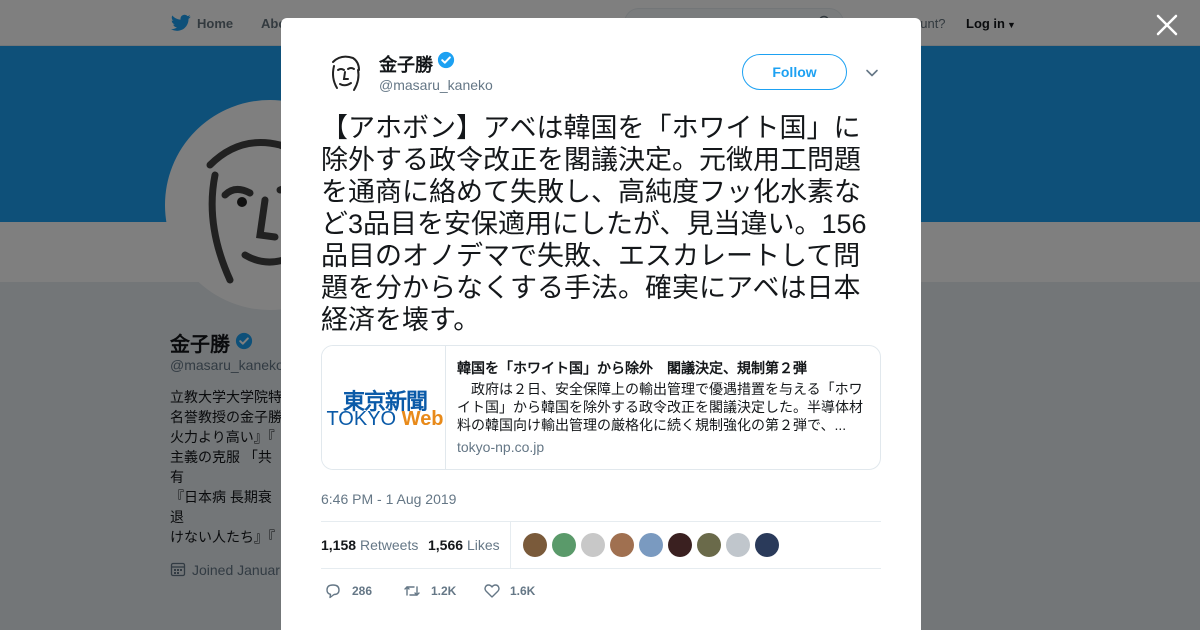 The height and width of the screenshot is (630, 1200). I want to click on author-handle: @masaru_kaneko, so click(436, 85).